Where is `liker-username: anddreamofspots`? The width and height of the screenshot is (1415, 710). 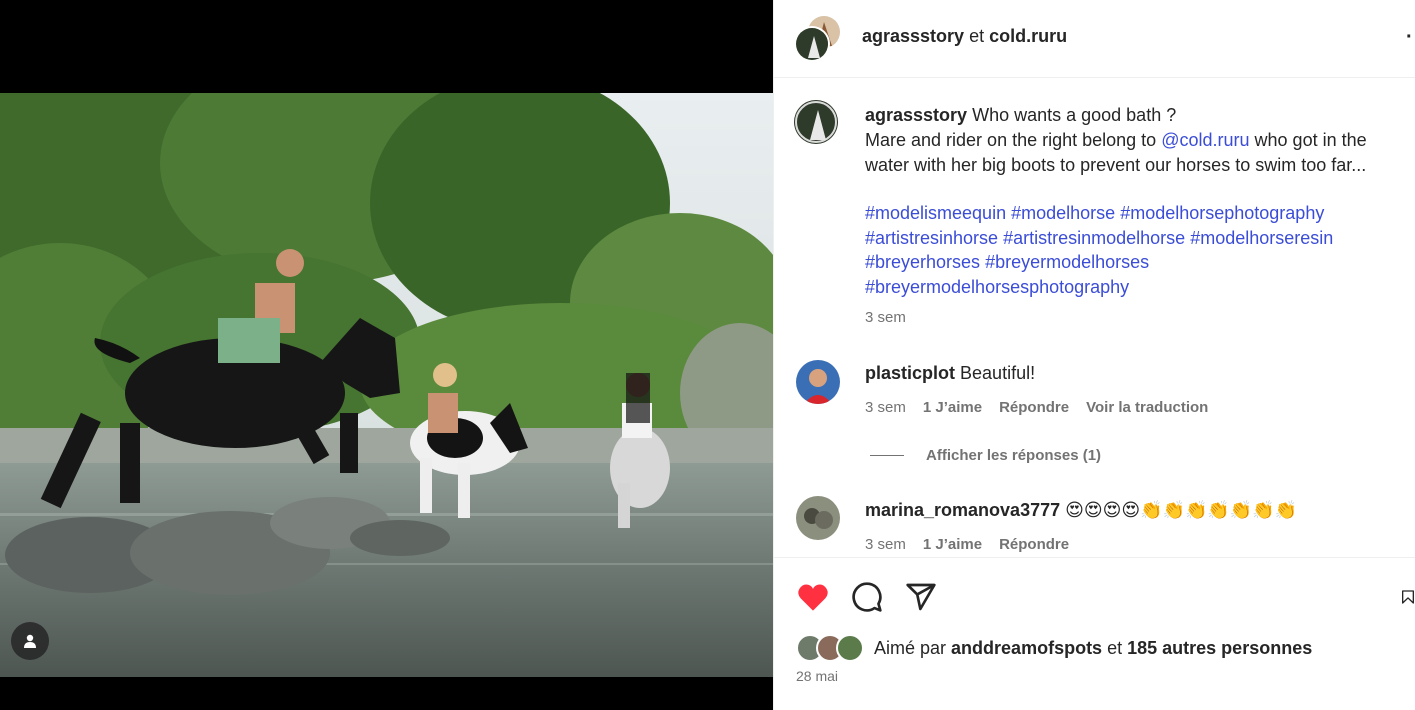
liker-username: anddreamofspots is located at coordinates (1026, 648).